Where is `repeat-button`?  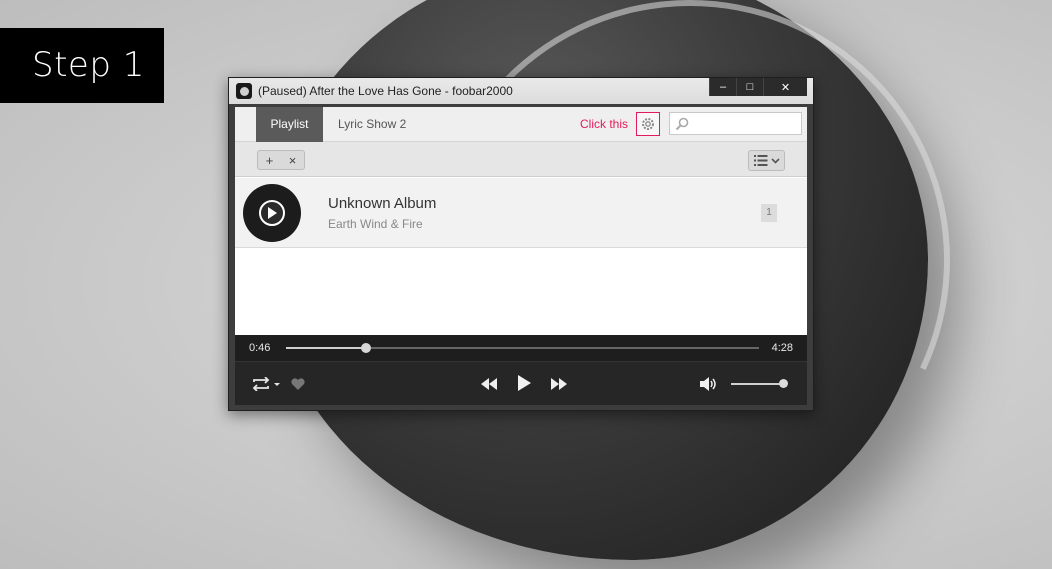
repeat-button is located at coordinates (266, 384).